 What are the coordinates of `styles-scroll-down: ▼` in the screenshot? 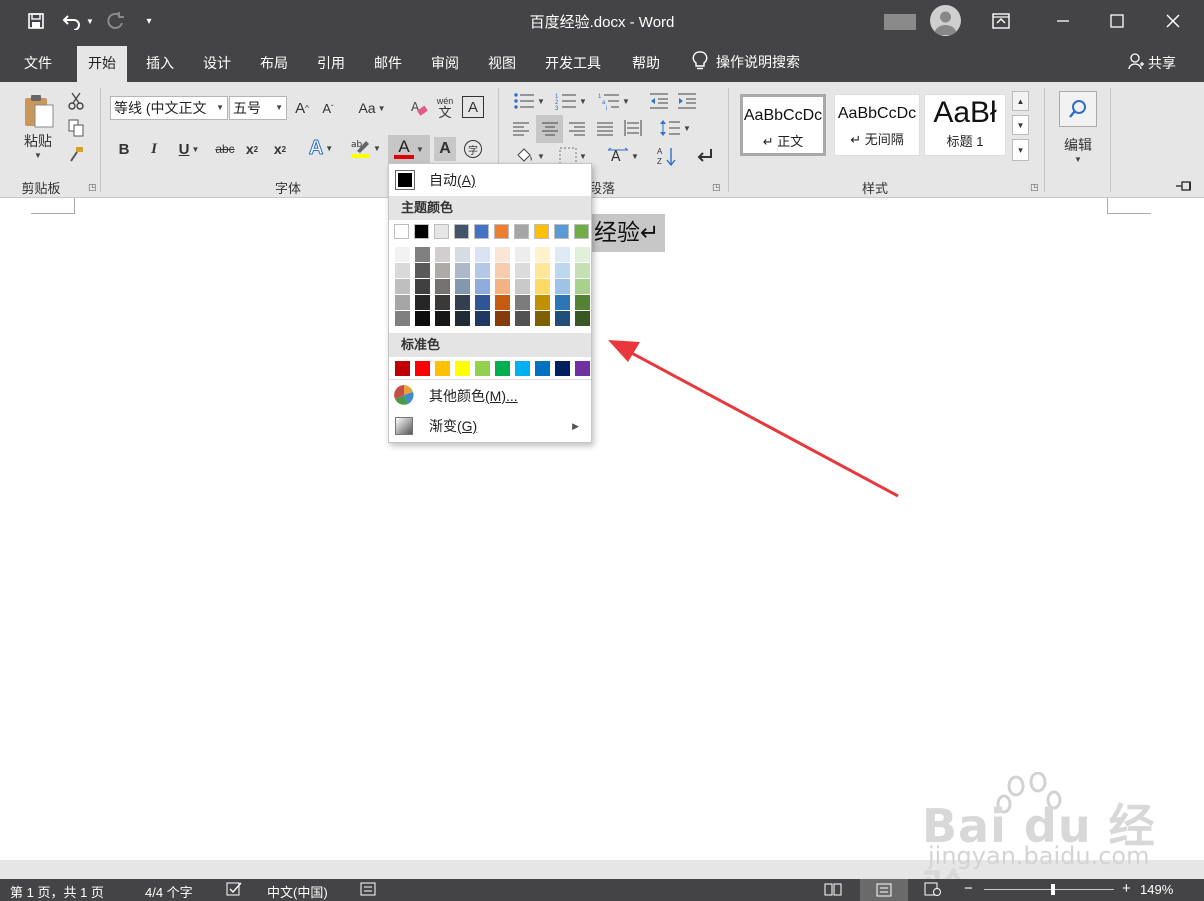 It's located at (1020, 125).